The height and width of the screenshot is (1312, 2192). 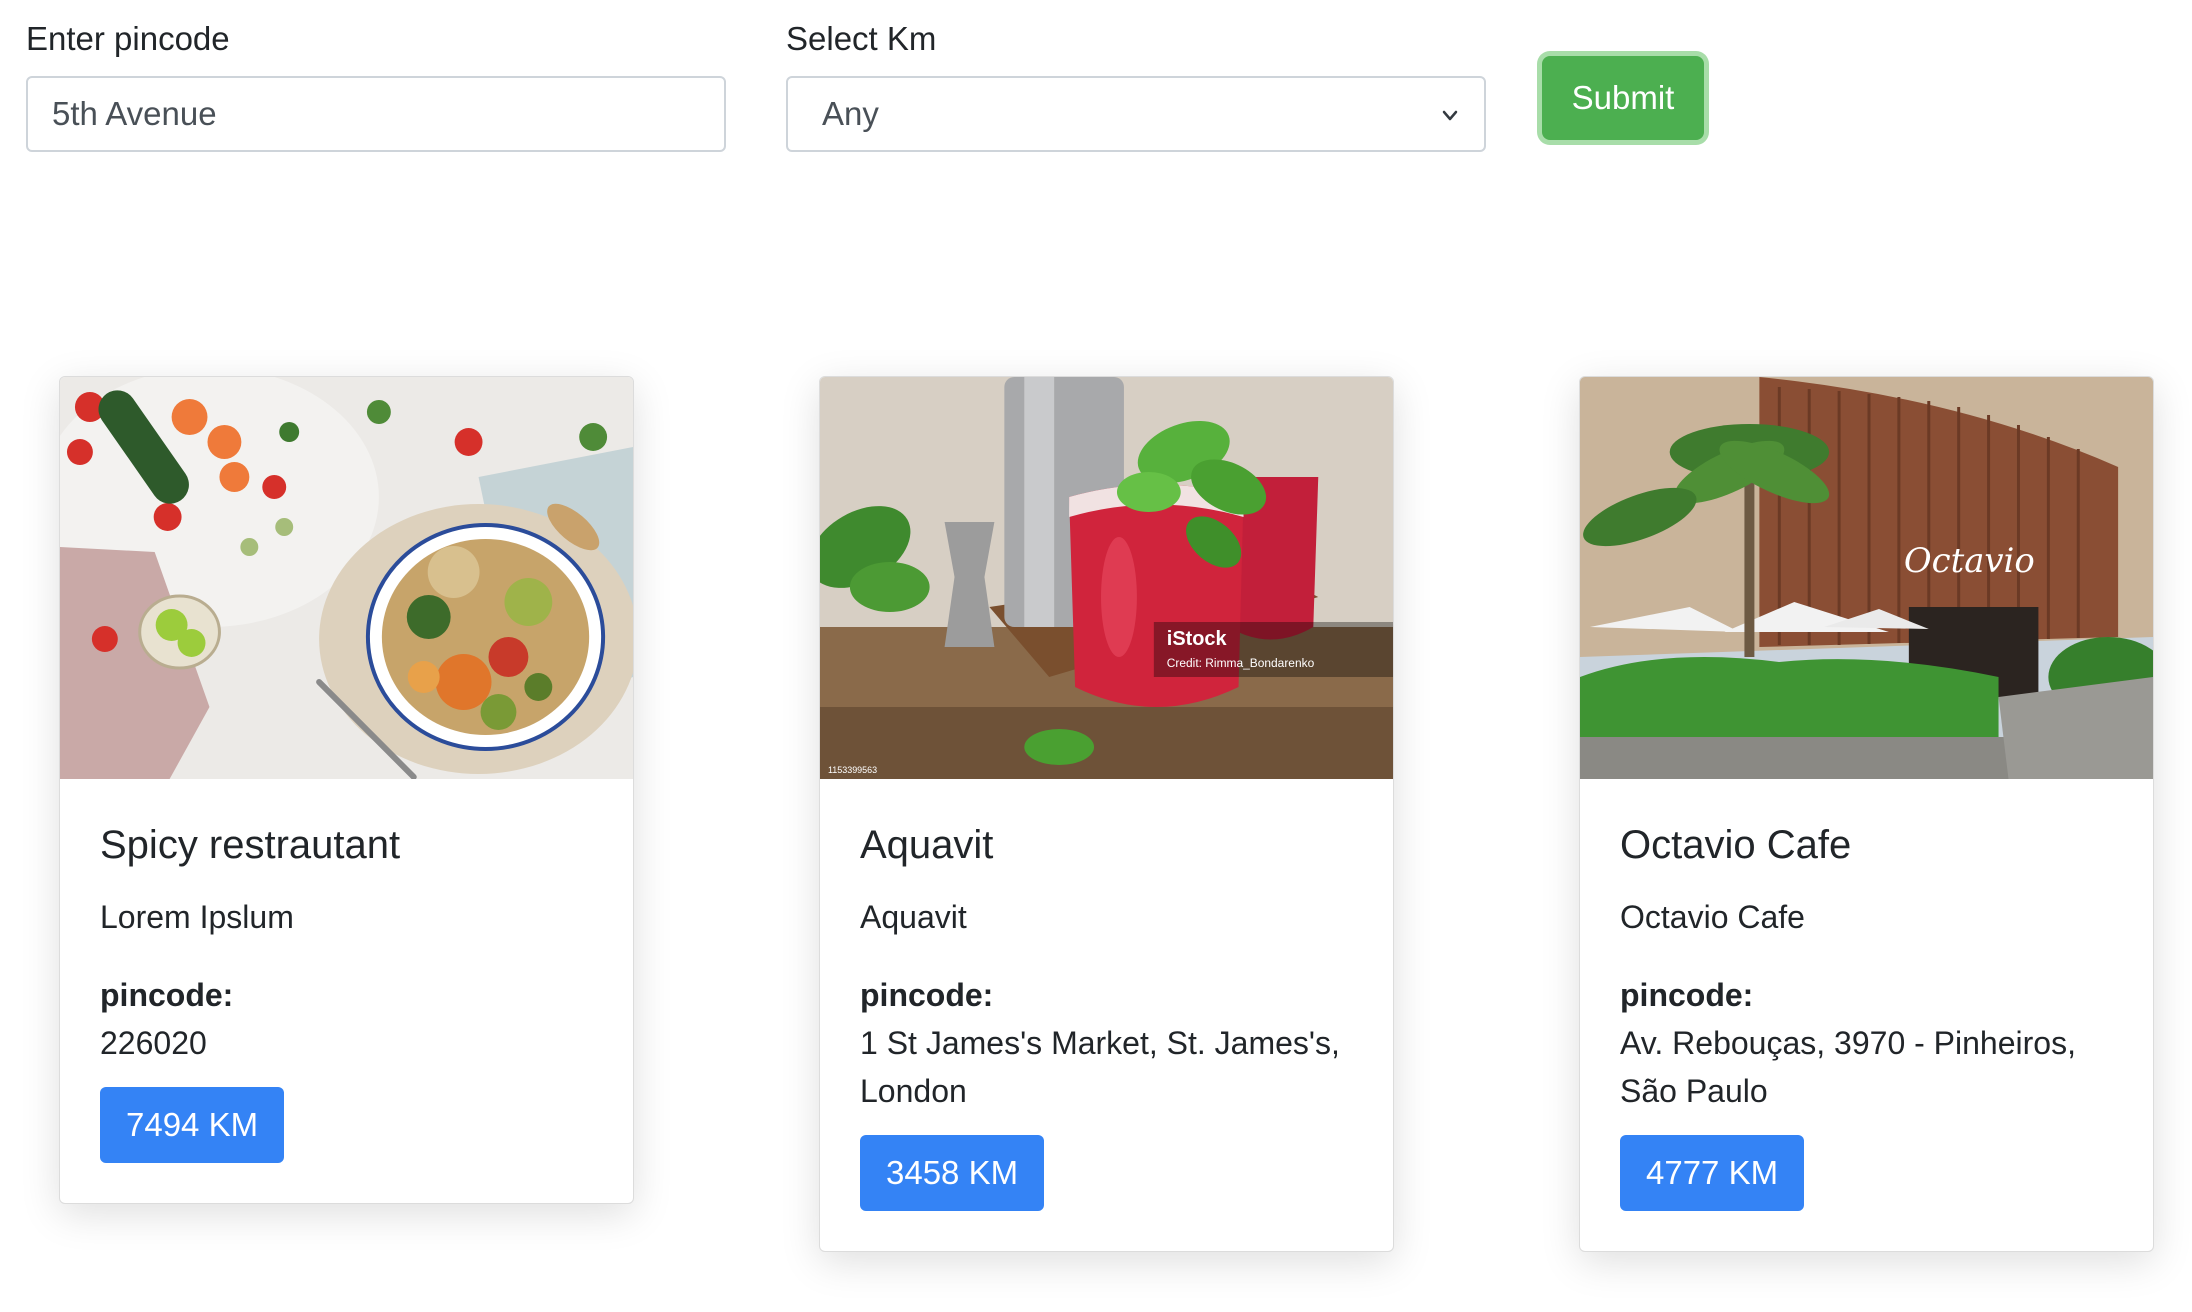 What do you see at coordinates (1736, 845) in the screenshot?
I see `restaurant-name: Octavio Cafe` at bounding box center [1736, 845].